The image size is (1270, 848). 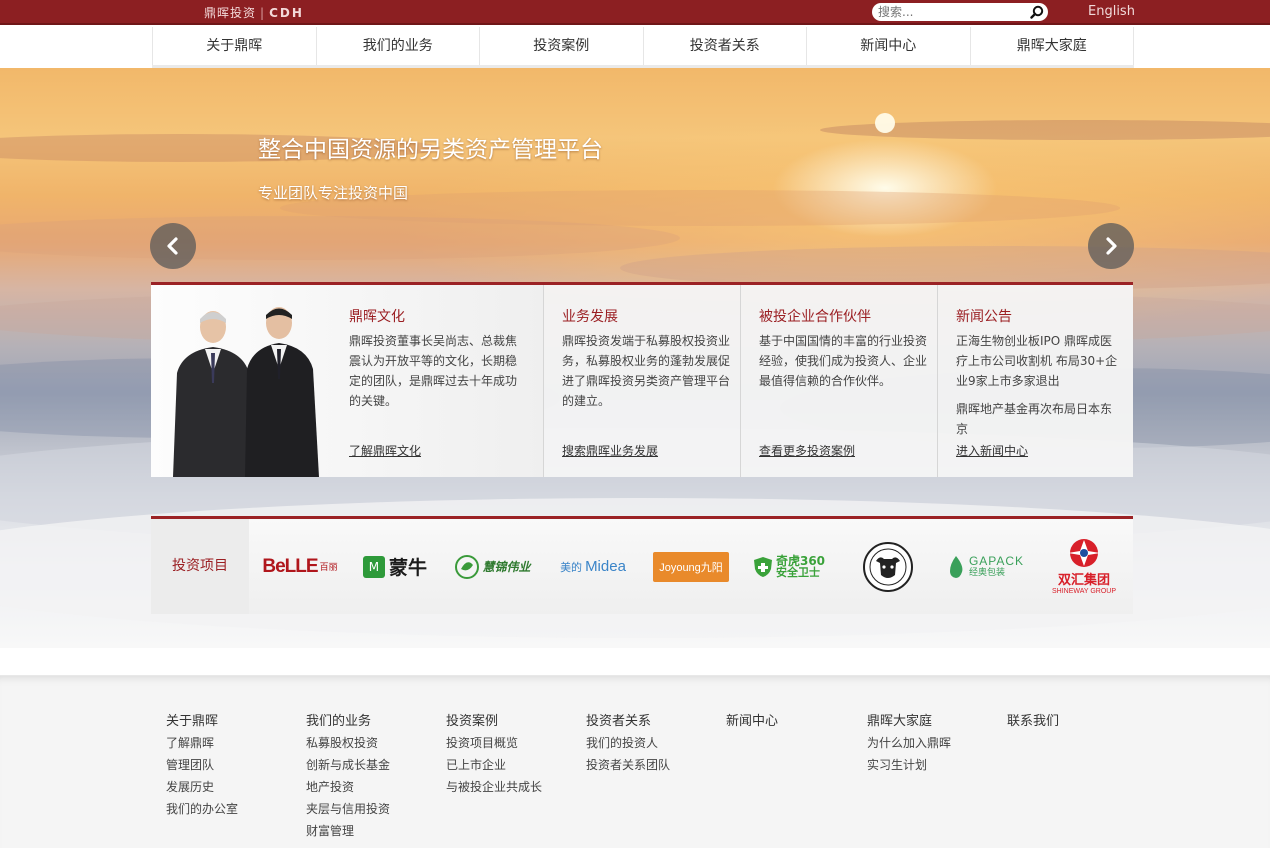 I want to click on search-icon, so click(x=1037, y=12).